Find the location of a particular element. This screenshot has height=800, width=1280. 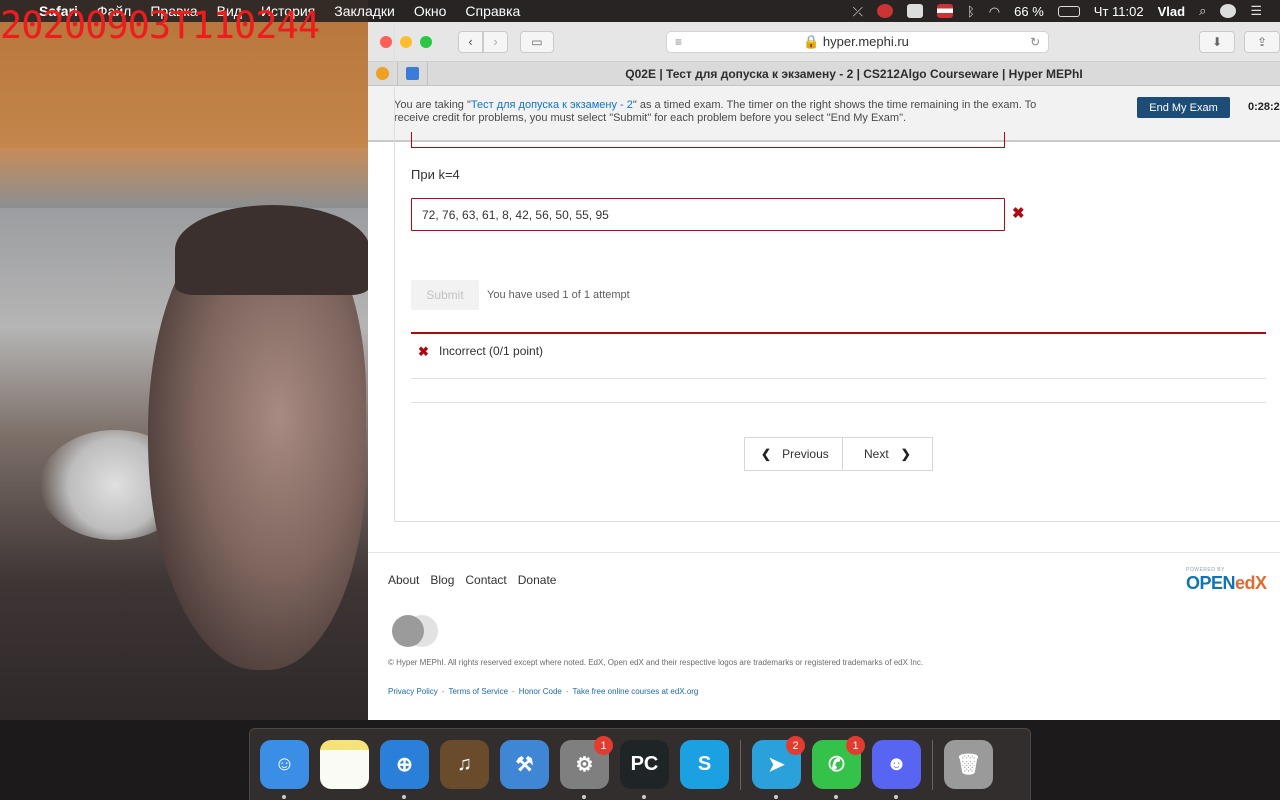

openedx-brand-open: OPEN is located at coordinates (1211, 583).